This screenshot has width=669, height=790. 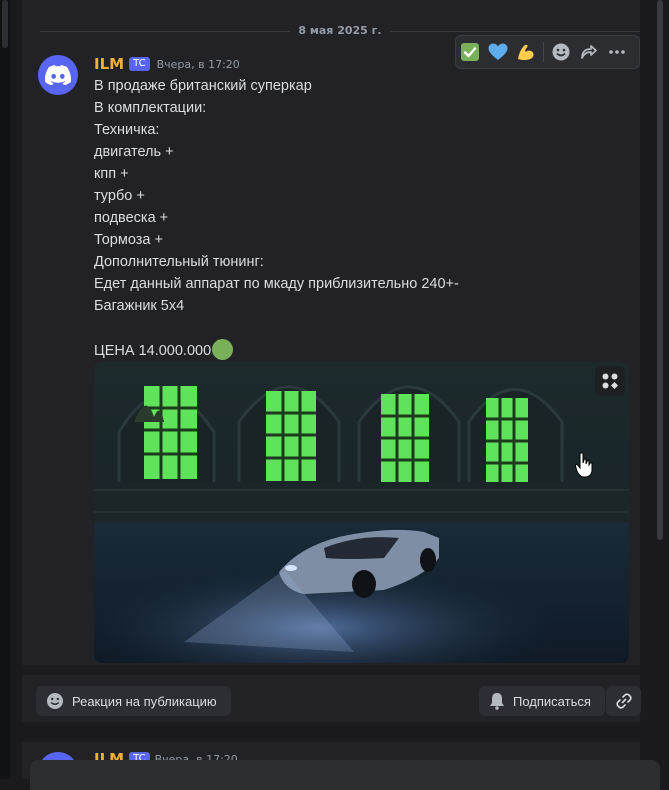 I want to click on react-to-post-button: Реакция на публикацию, so click(x=133, y=701).